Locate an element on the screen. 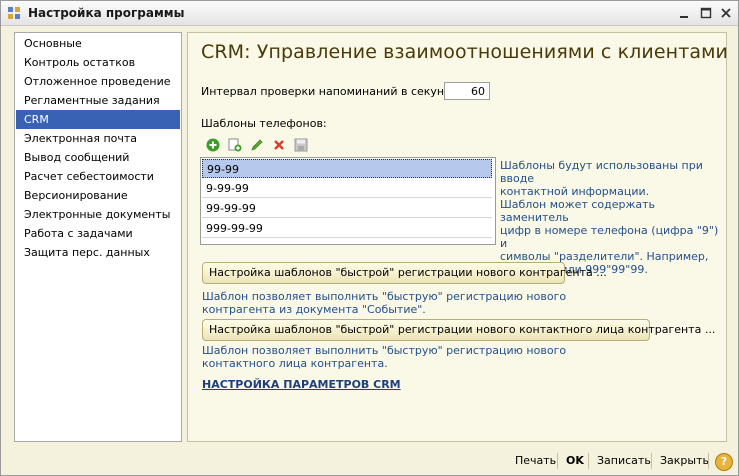 The image size is (739, 476). save-button is located at coordinates (301, 145).